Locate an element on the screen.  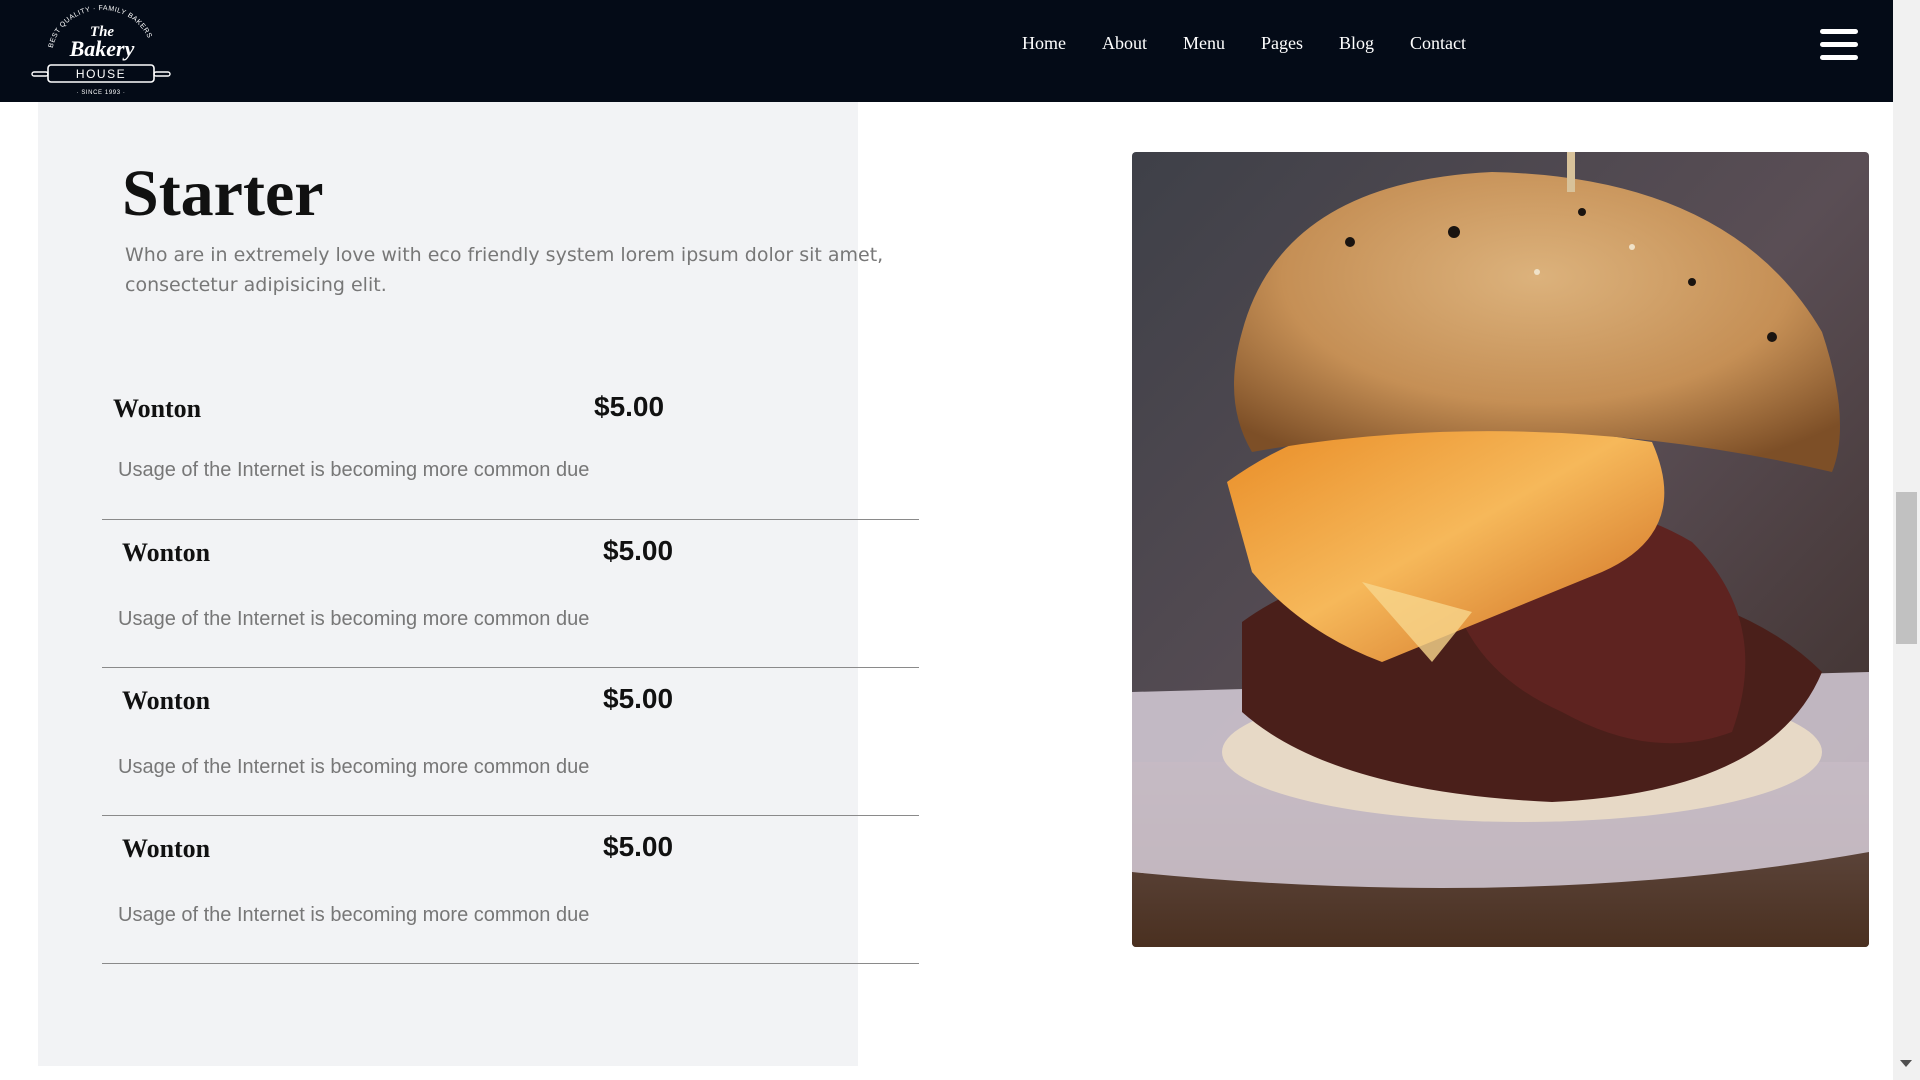
nav-item-contact: Contact is located at coordinates (1438, 43).